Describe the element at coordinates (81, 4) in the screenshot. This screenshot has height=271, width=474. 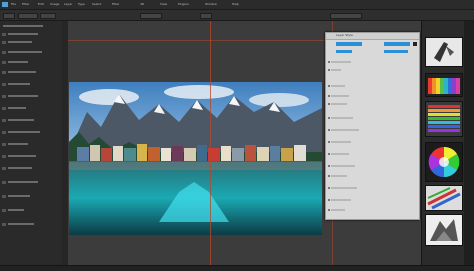
I see `menu-type: Type` at that location.